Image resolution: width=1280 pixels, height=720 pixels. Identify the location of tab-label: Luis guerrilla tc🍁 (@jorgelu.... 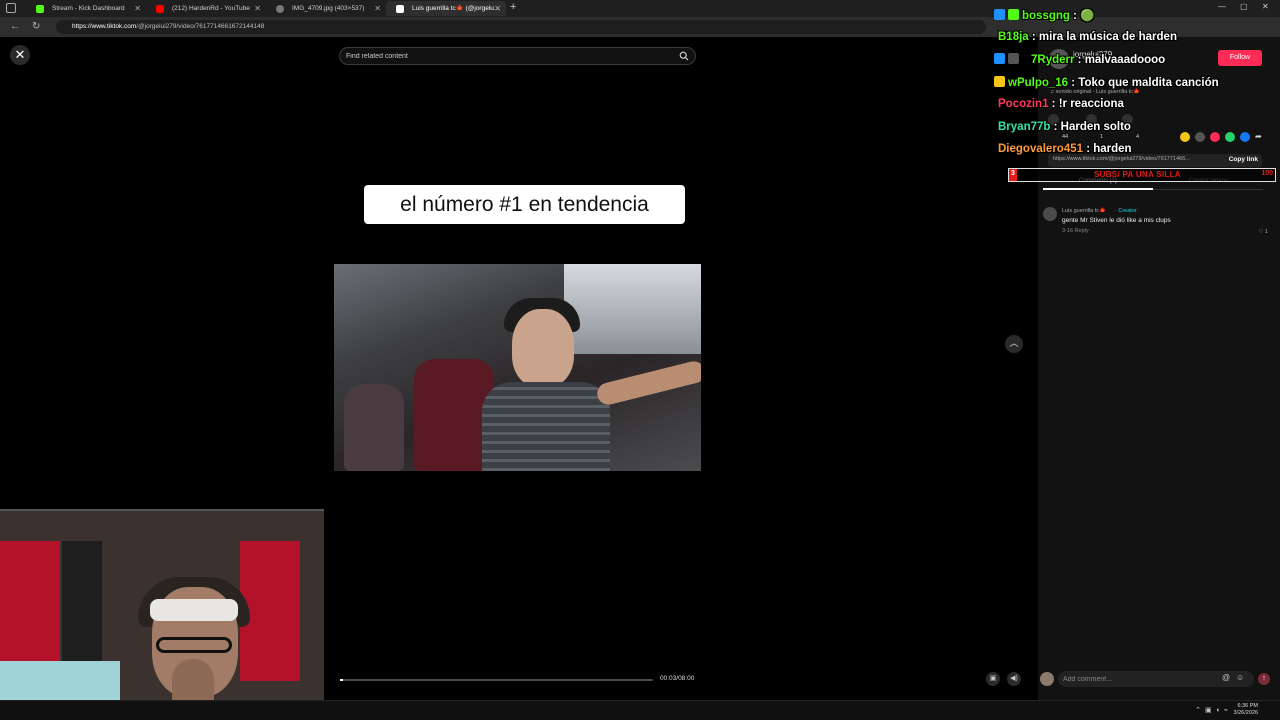
(456, 8).